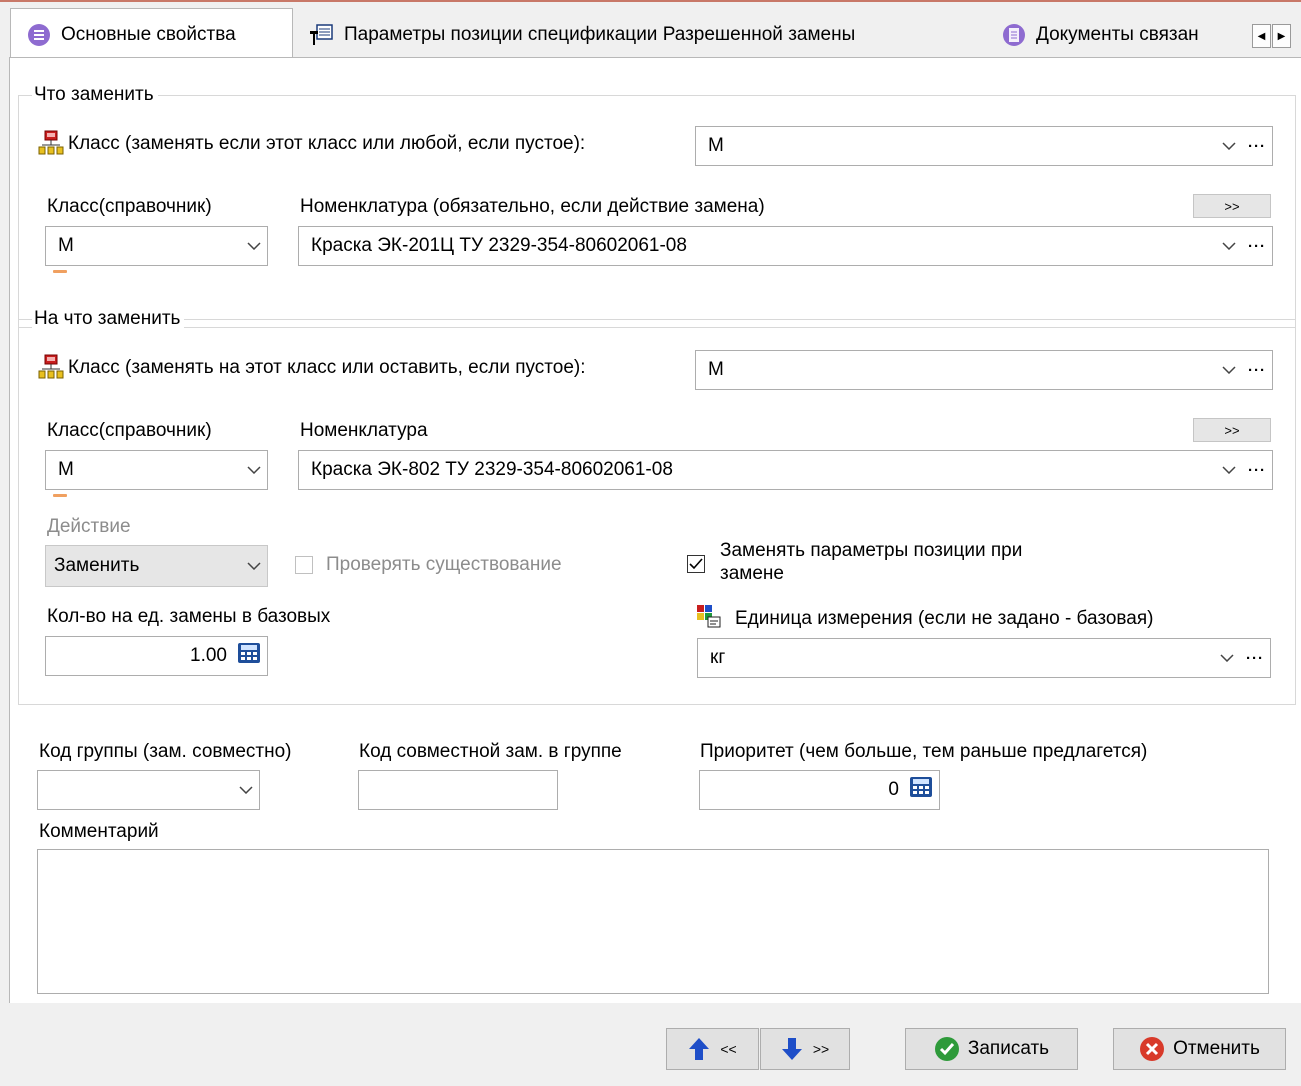 This screenshot has height=1086, width=1301. Describe the element at coordinates (792, 1049) in the screenshot. I see `arrow-down-icon` at that location.